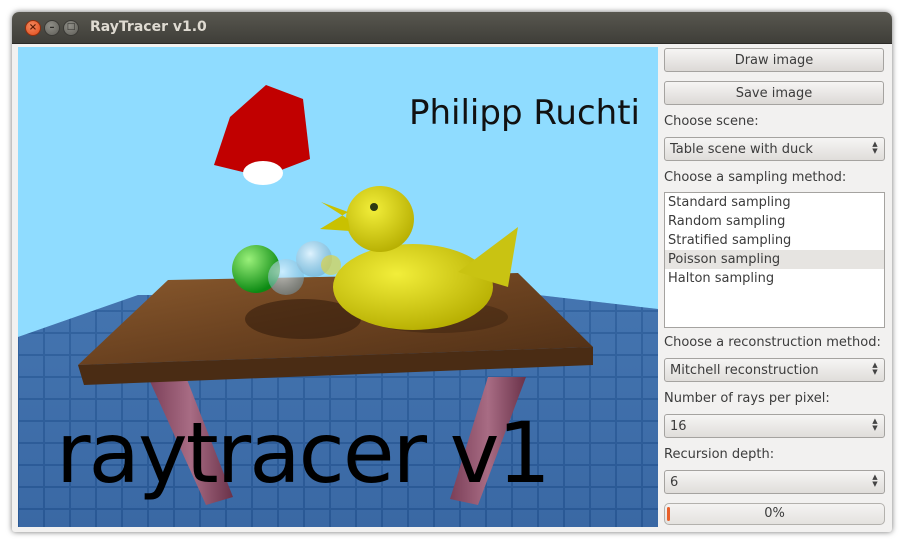 The width and height of the screenshot is (908, 546). What do you see at coordinates (774, 60) in the screenshot?
I see `draw-image-button: Draw image` at bounding box center [774, 60].